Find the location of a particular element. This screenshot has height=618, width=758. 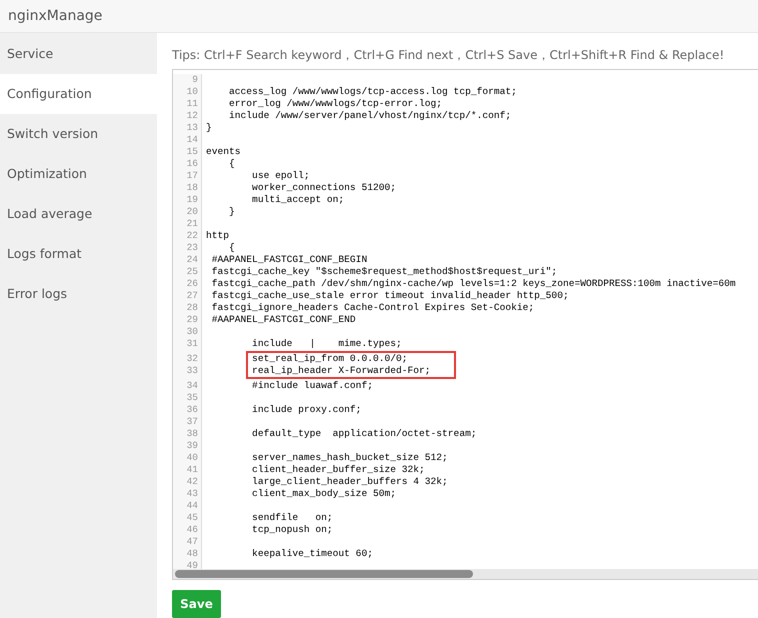

line-number: 35 is located at coordinates (192, 398).